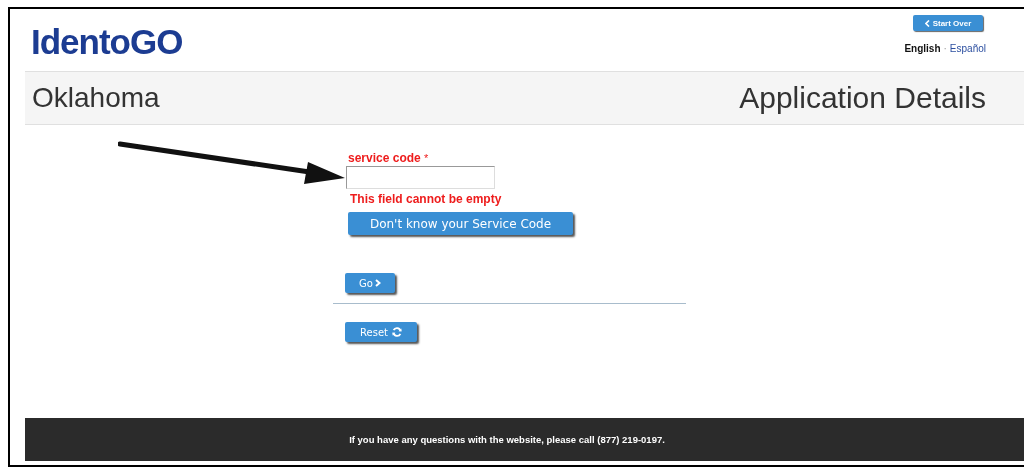 This screenshot has height=473, width=1032. What do you see at coordinates (927, 23) in the screenshot?
I see `chevron-left-icon` at bounding box center [927, 23].